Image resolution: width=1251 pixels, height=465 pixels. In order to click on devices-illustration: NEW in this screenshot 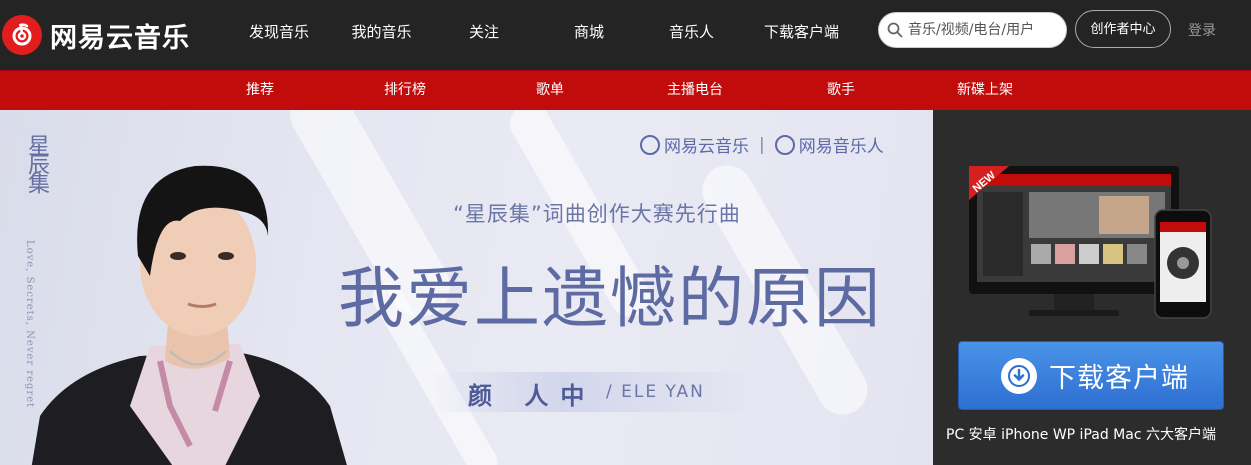, I will do `click(1090, 242)`.